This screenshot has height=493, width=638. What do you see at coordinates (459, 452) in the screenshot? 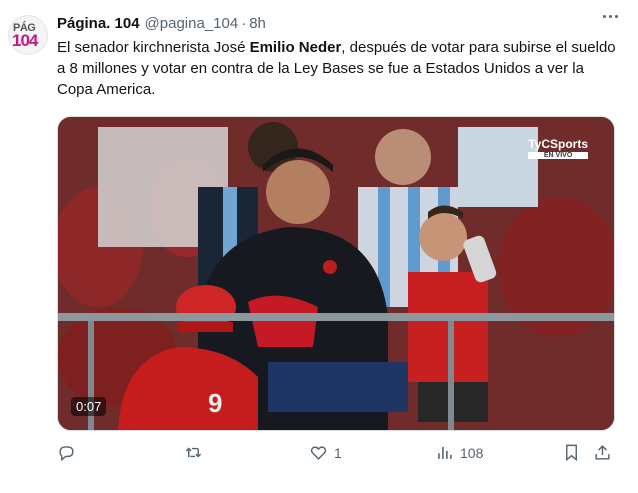
I see `views-button: 108` at bounding box center [459, 452].